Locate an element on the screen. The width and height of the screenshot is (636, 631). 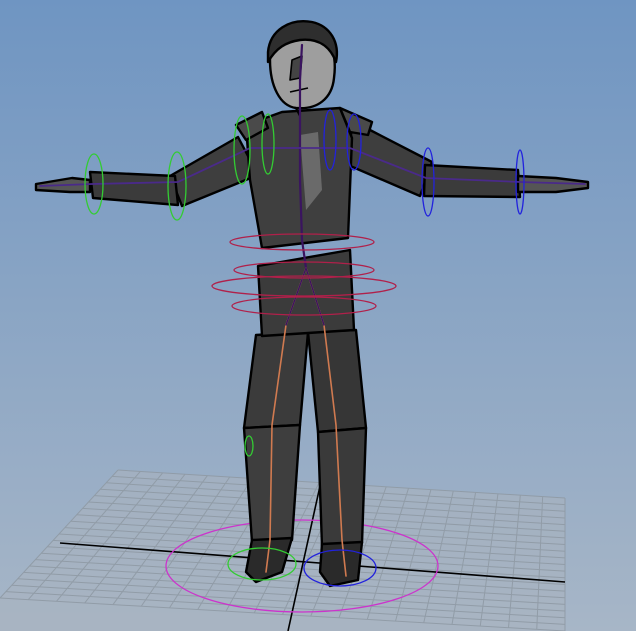
left-upper-leg is located at coordinates (276, 380).